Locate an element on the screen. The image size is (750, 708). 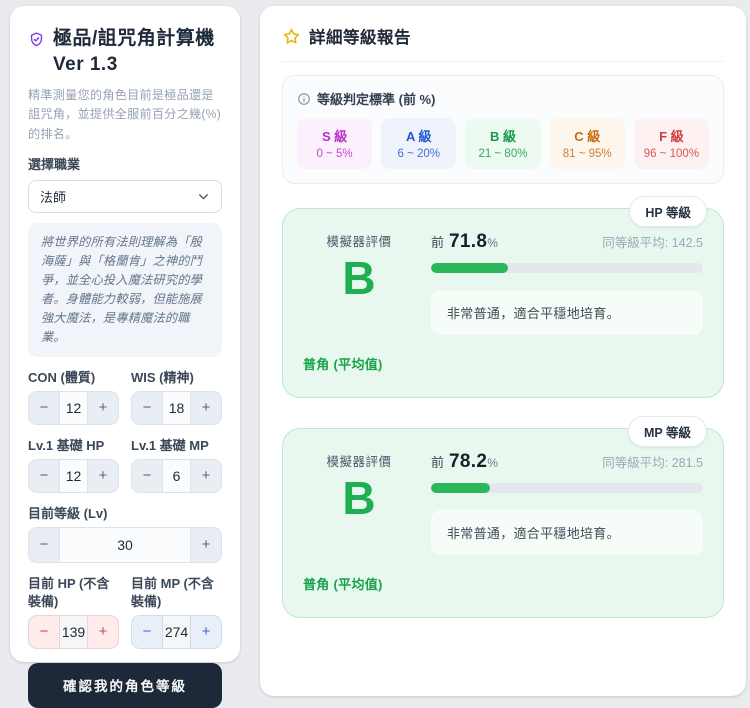
job-select-value: 法師 is located at coordinates (53, 197).